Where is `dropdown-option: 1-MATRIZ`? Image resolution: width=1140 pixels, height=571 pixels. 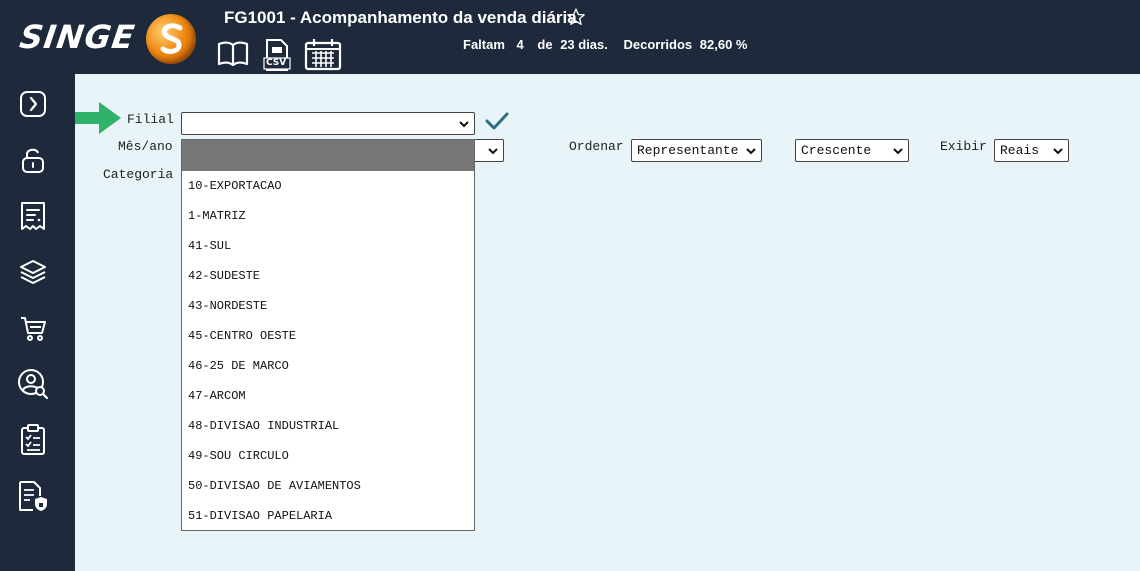 dropdown-option: 1-MATRIZ is located at coordinates (328, 216).